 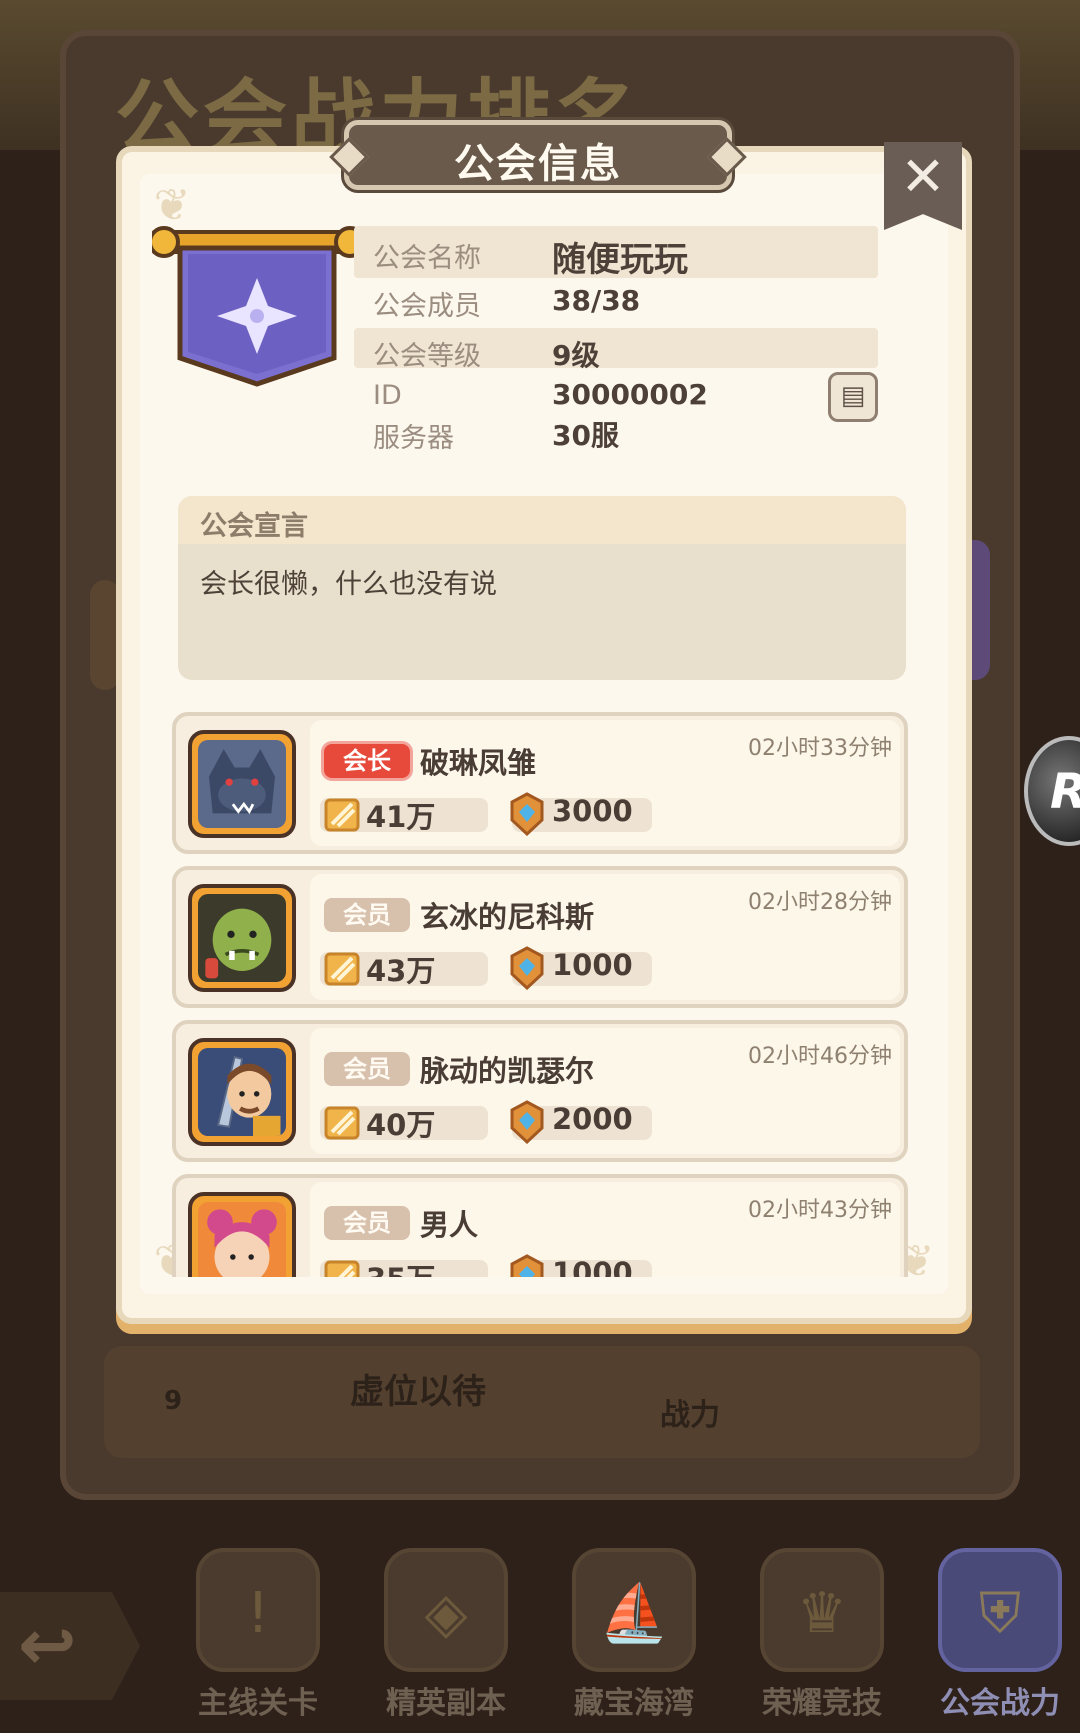 What do you see at coordinates (254, 526) in the screenshot?
I see `declaration-title: 公会宣言` at bounding box center [254, 526].